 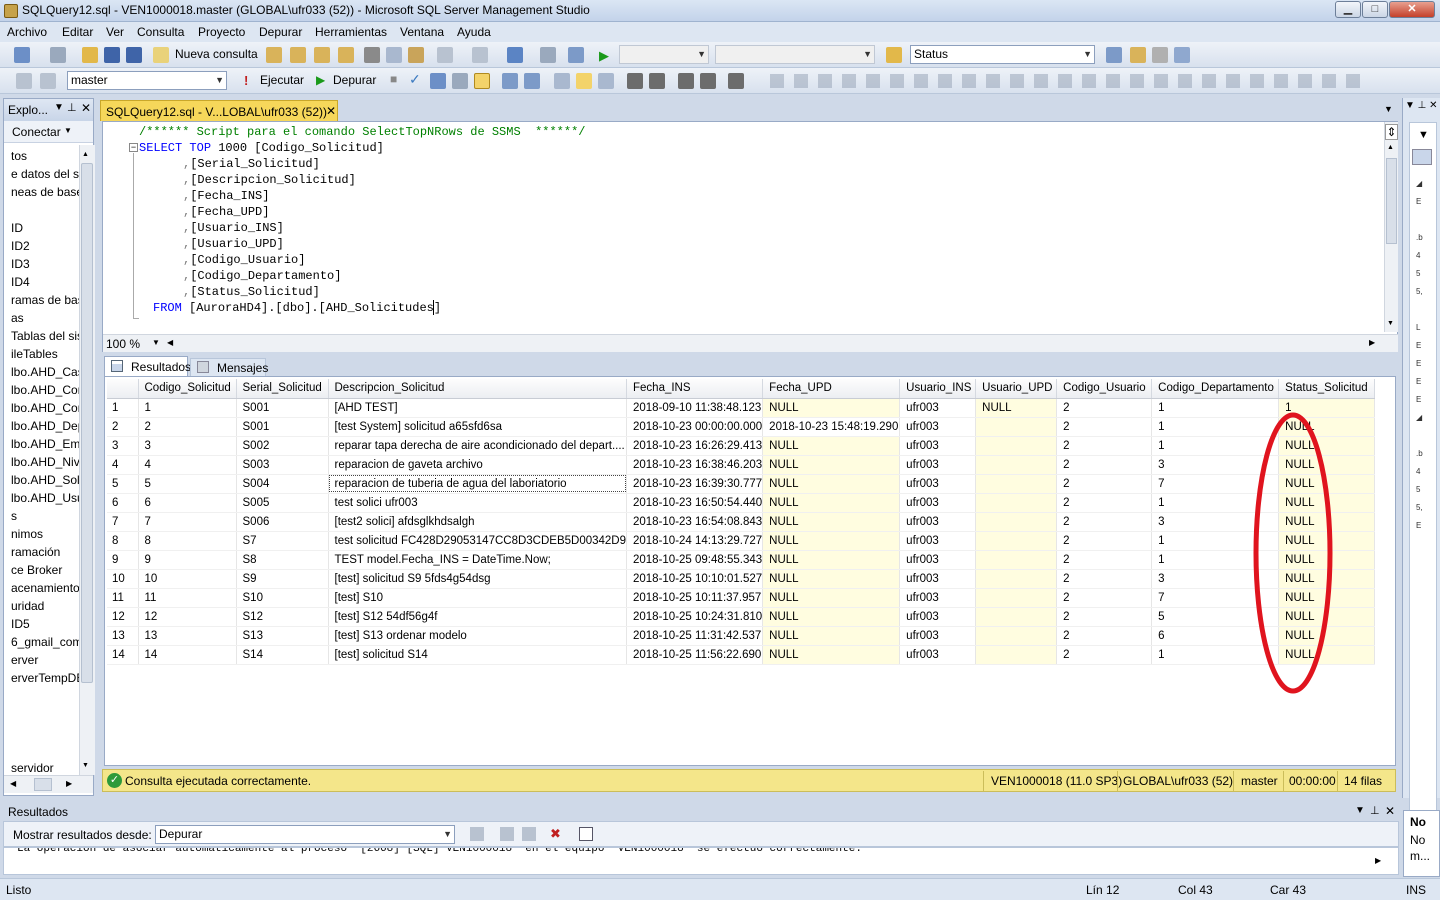 I want to click on row-number: 3, so click(x=123, y=446).